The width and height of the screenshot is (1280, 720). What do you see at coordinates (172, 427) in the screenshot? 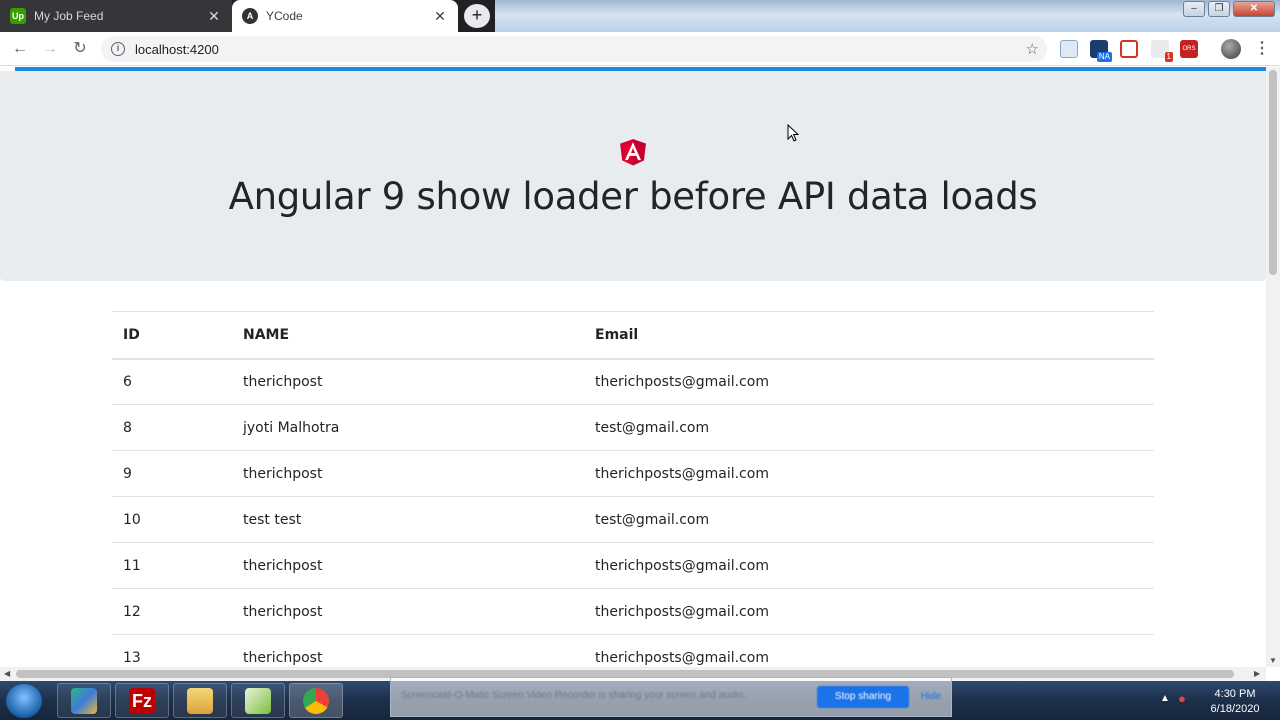
I see `cell-id: 8` at bounding box center [172, 427].